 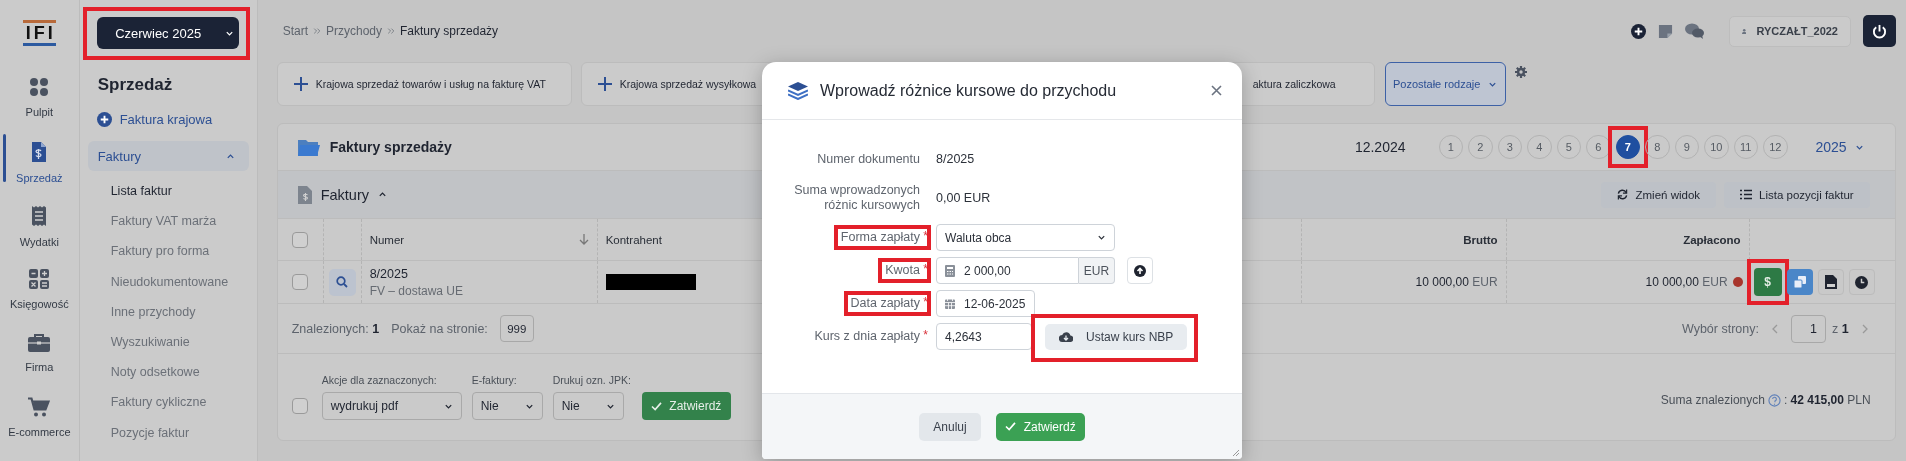 What do you see at coordinates (868, 159) in the screenshot?
I see `field-label: Numer dokumentu` at bounding box center [868, 159].